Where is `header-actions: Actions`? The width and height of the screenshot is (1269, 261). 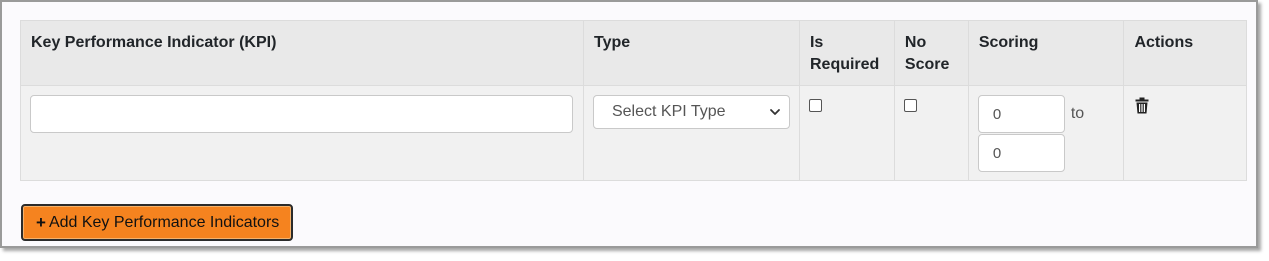
header-actions: Actions is located at coordinates (1185, 53).